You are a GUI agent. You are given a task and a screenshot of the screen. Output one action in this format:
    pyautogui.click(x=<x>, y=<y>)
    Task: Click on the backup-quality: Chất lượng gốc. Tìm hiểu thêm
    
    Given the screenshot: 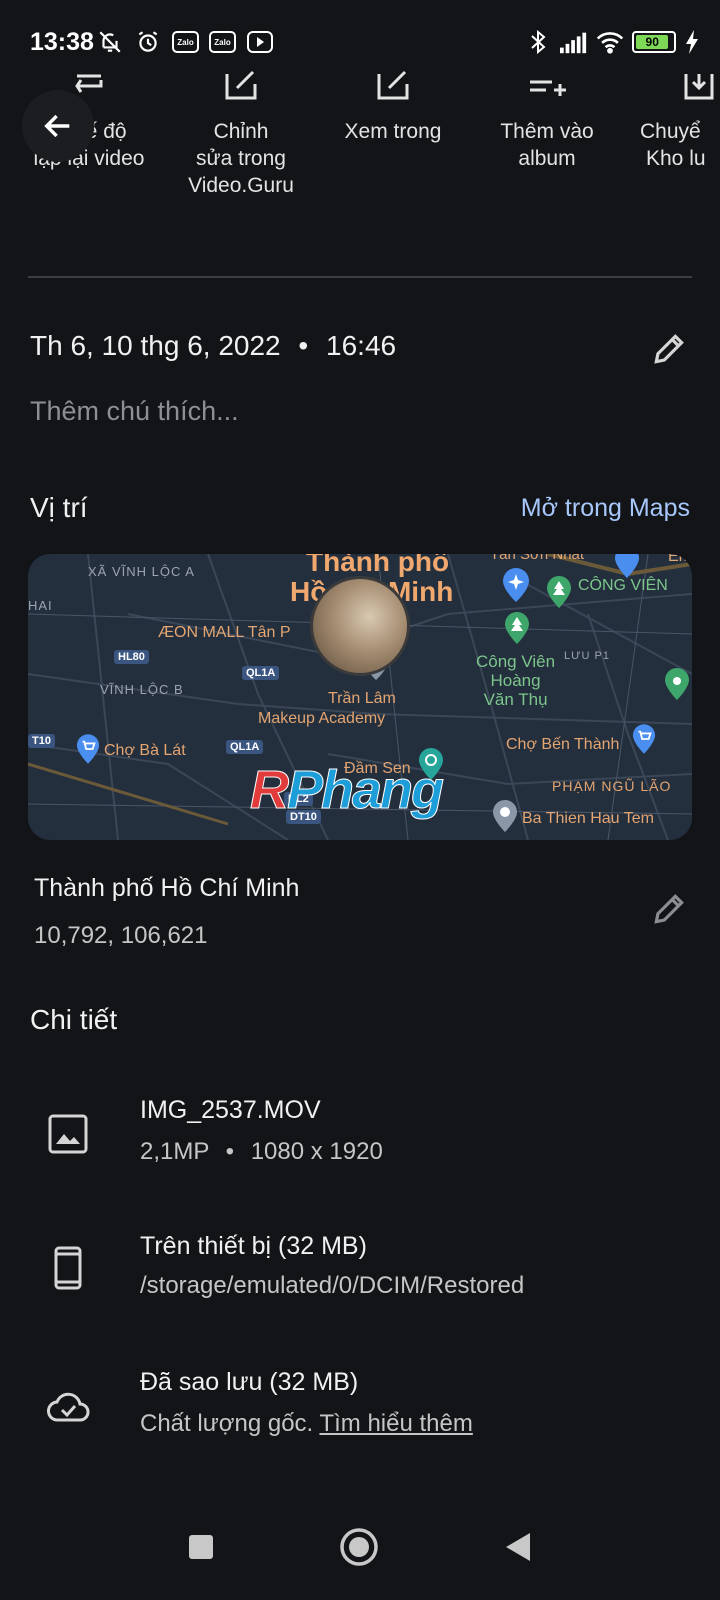 What is the action you would take?
    pyautogui.click(x=306, y=1424)
    